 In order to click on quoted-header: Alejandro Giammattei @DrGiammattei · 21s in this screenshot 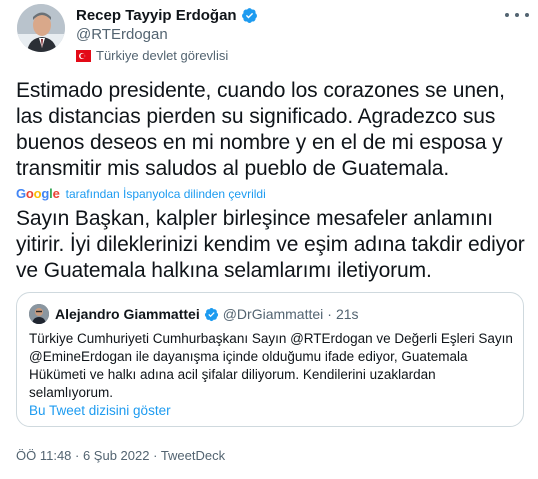, I will do `click(207, 314)`.